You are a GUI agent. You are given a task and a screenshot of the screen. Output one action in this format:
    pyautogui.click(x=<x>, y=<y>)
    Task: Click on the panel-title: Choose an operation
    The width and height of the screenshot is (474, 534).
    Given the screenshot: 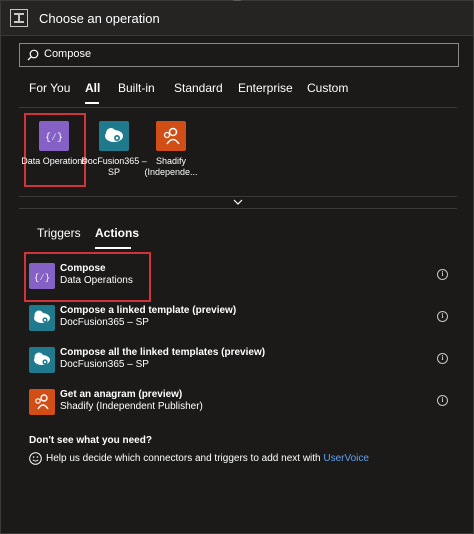 What is the action you would take?
    pyautogui.click(x=99, y=18)
    